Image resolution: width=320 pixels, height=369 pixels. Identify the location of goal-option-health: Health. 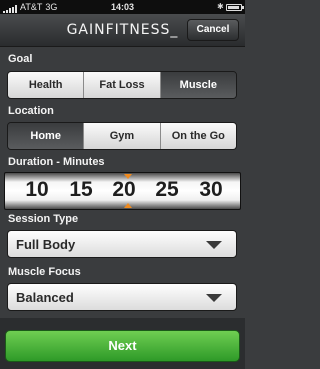
(46, 85).